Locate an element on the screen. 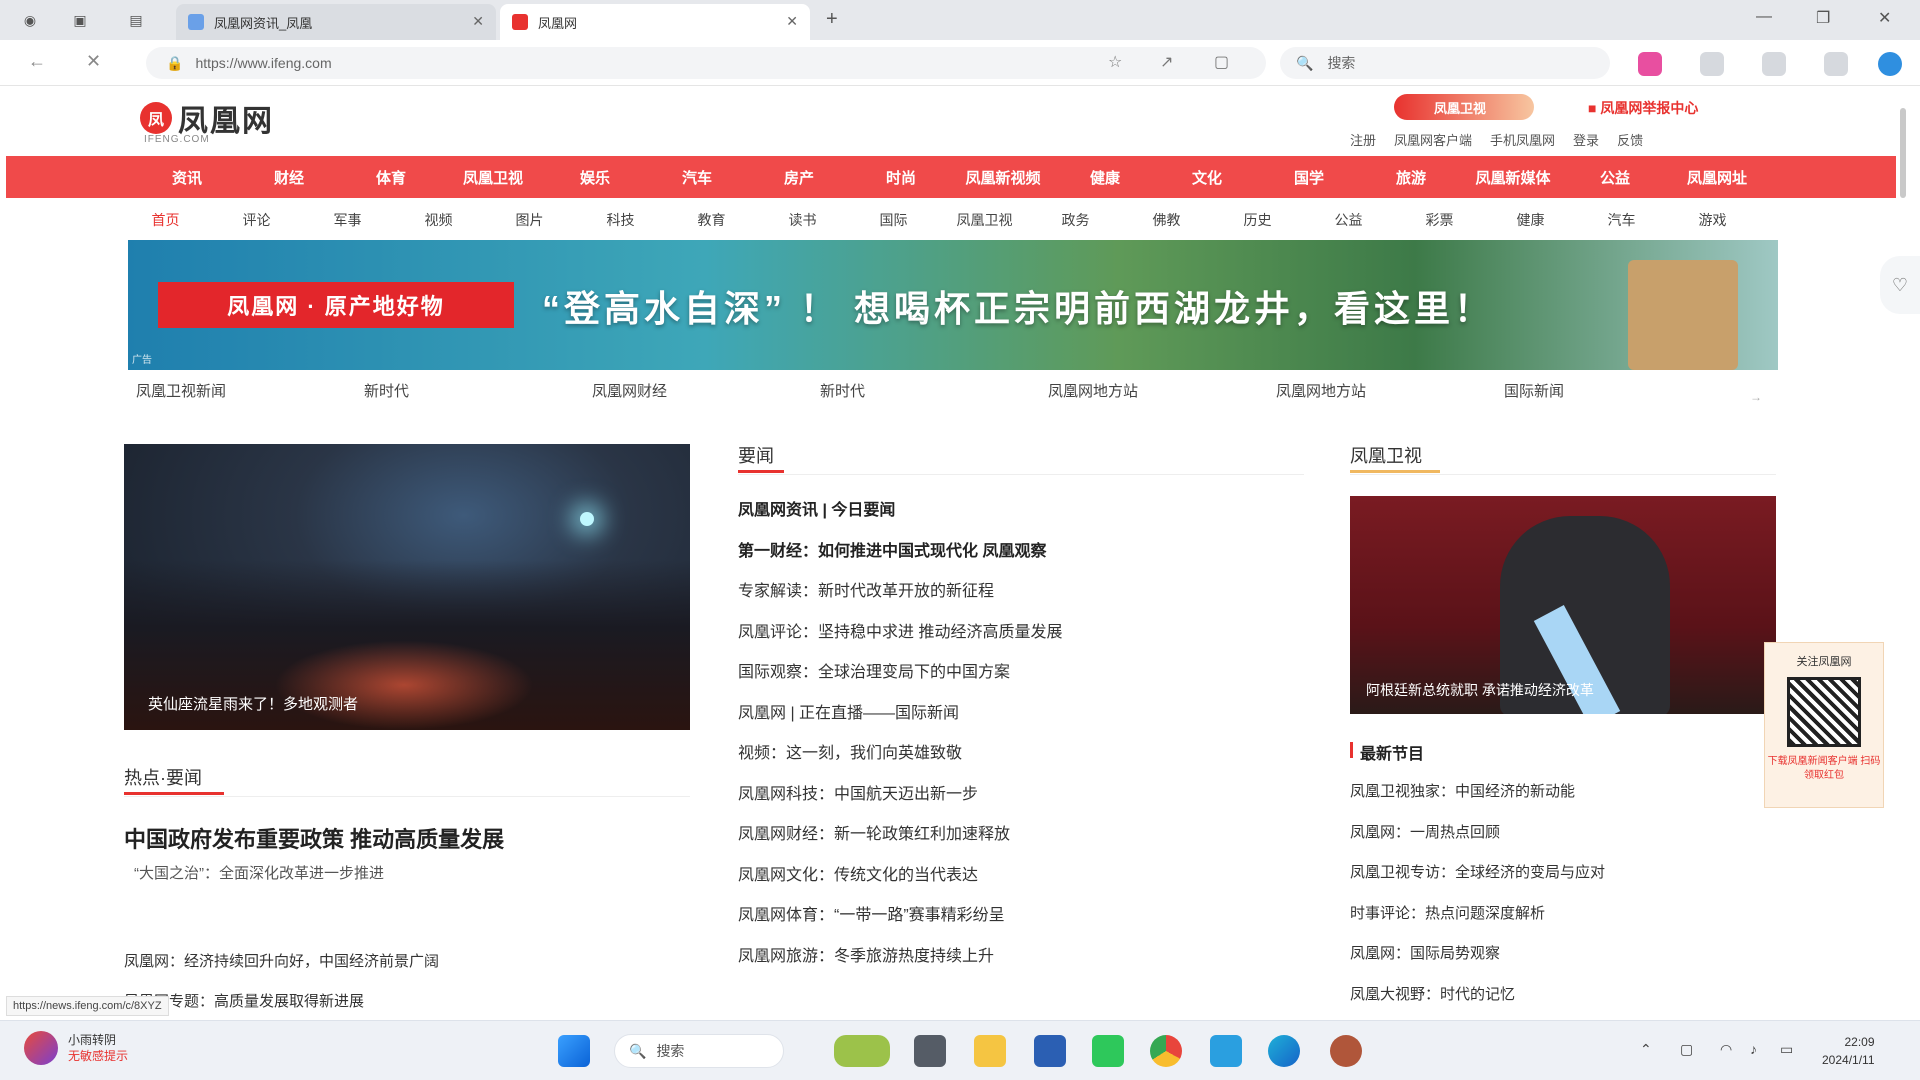 The height and width of the screenshot is (1080, 1920). nav-item: 文化 is located at coordinates (1207, 177).